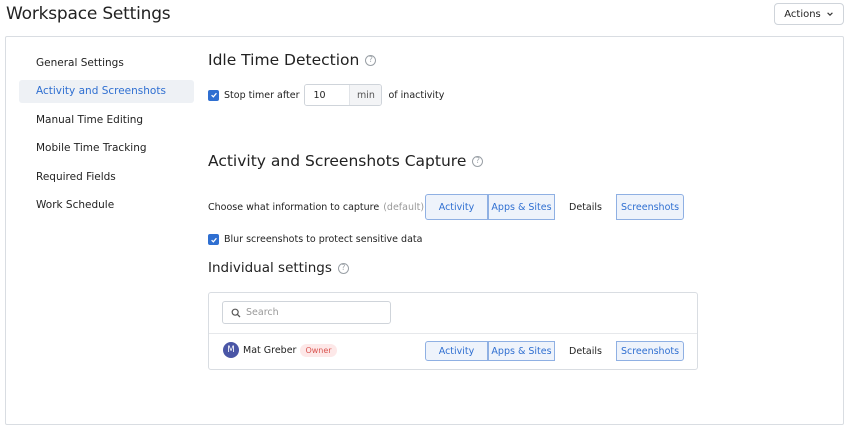  I want to click on user-option-screenshots: Screenshots, so click(650, 351).